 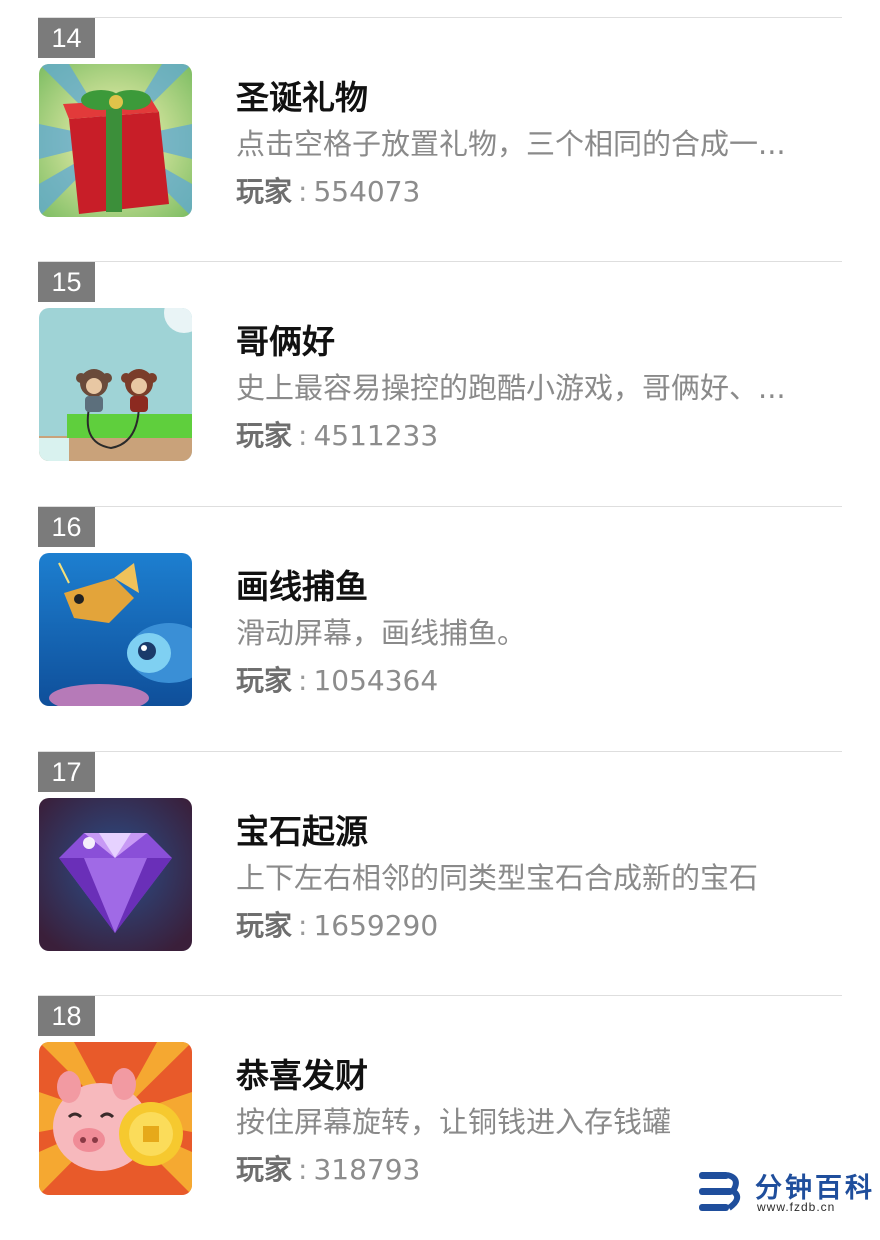 I want to click on piggy-coin-icon, so click(x=115, y=1118).